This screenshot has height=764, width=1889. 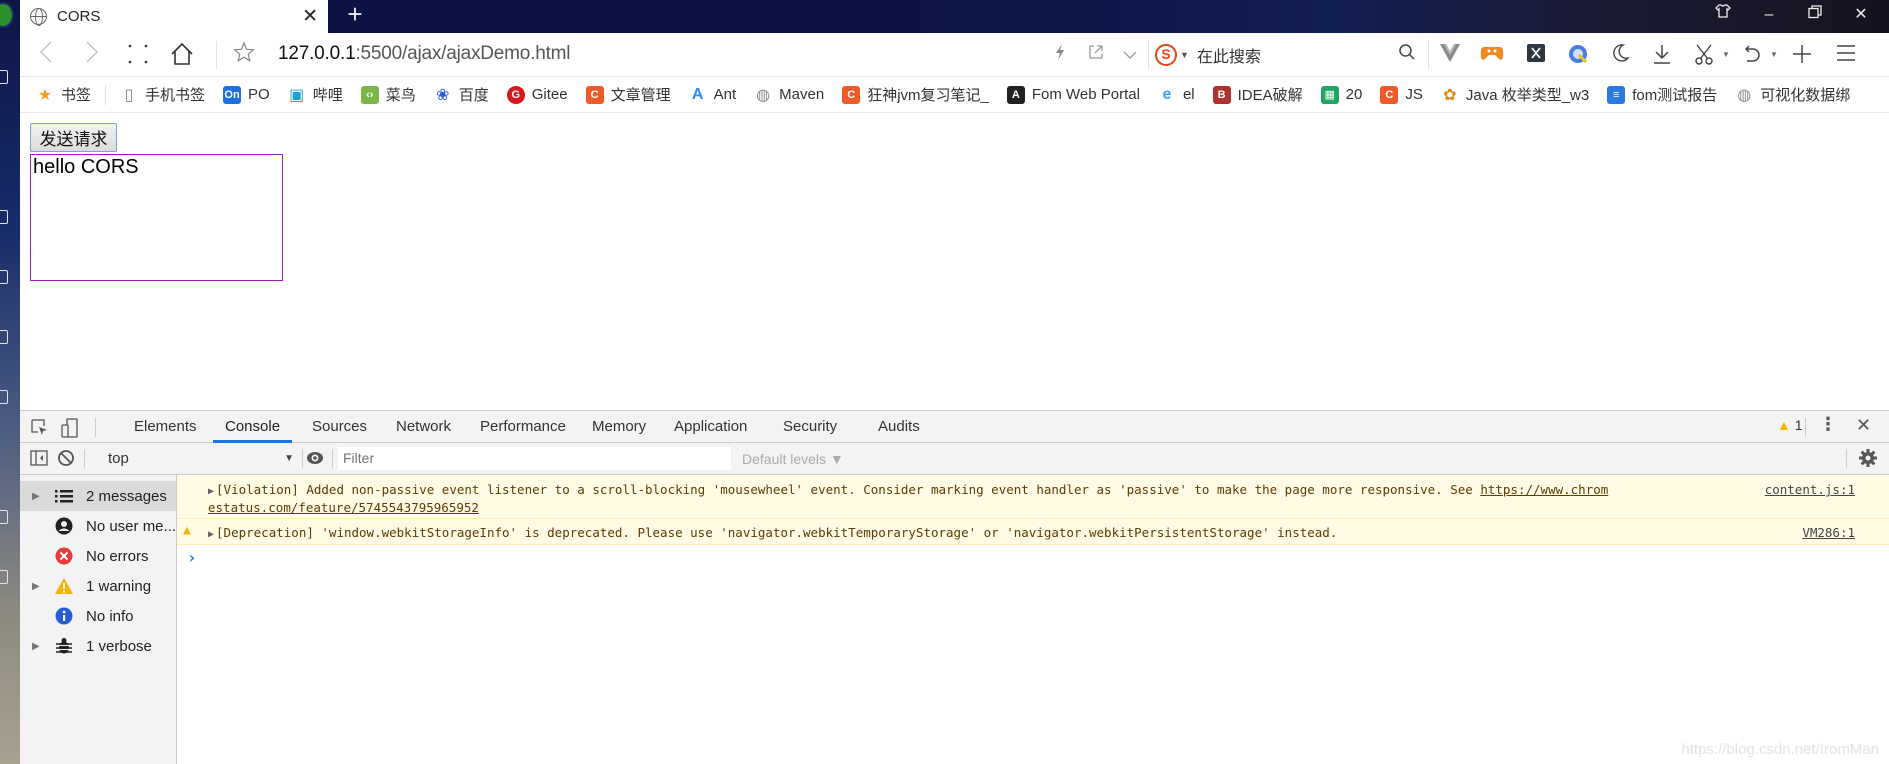 I want to click on bookmark-item: C 狂神jvm复习笔记_, so click(x=915, y=94).